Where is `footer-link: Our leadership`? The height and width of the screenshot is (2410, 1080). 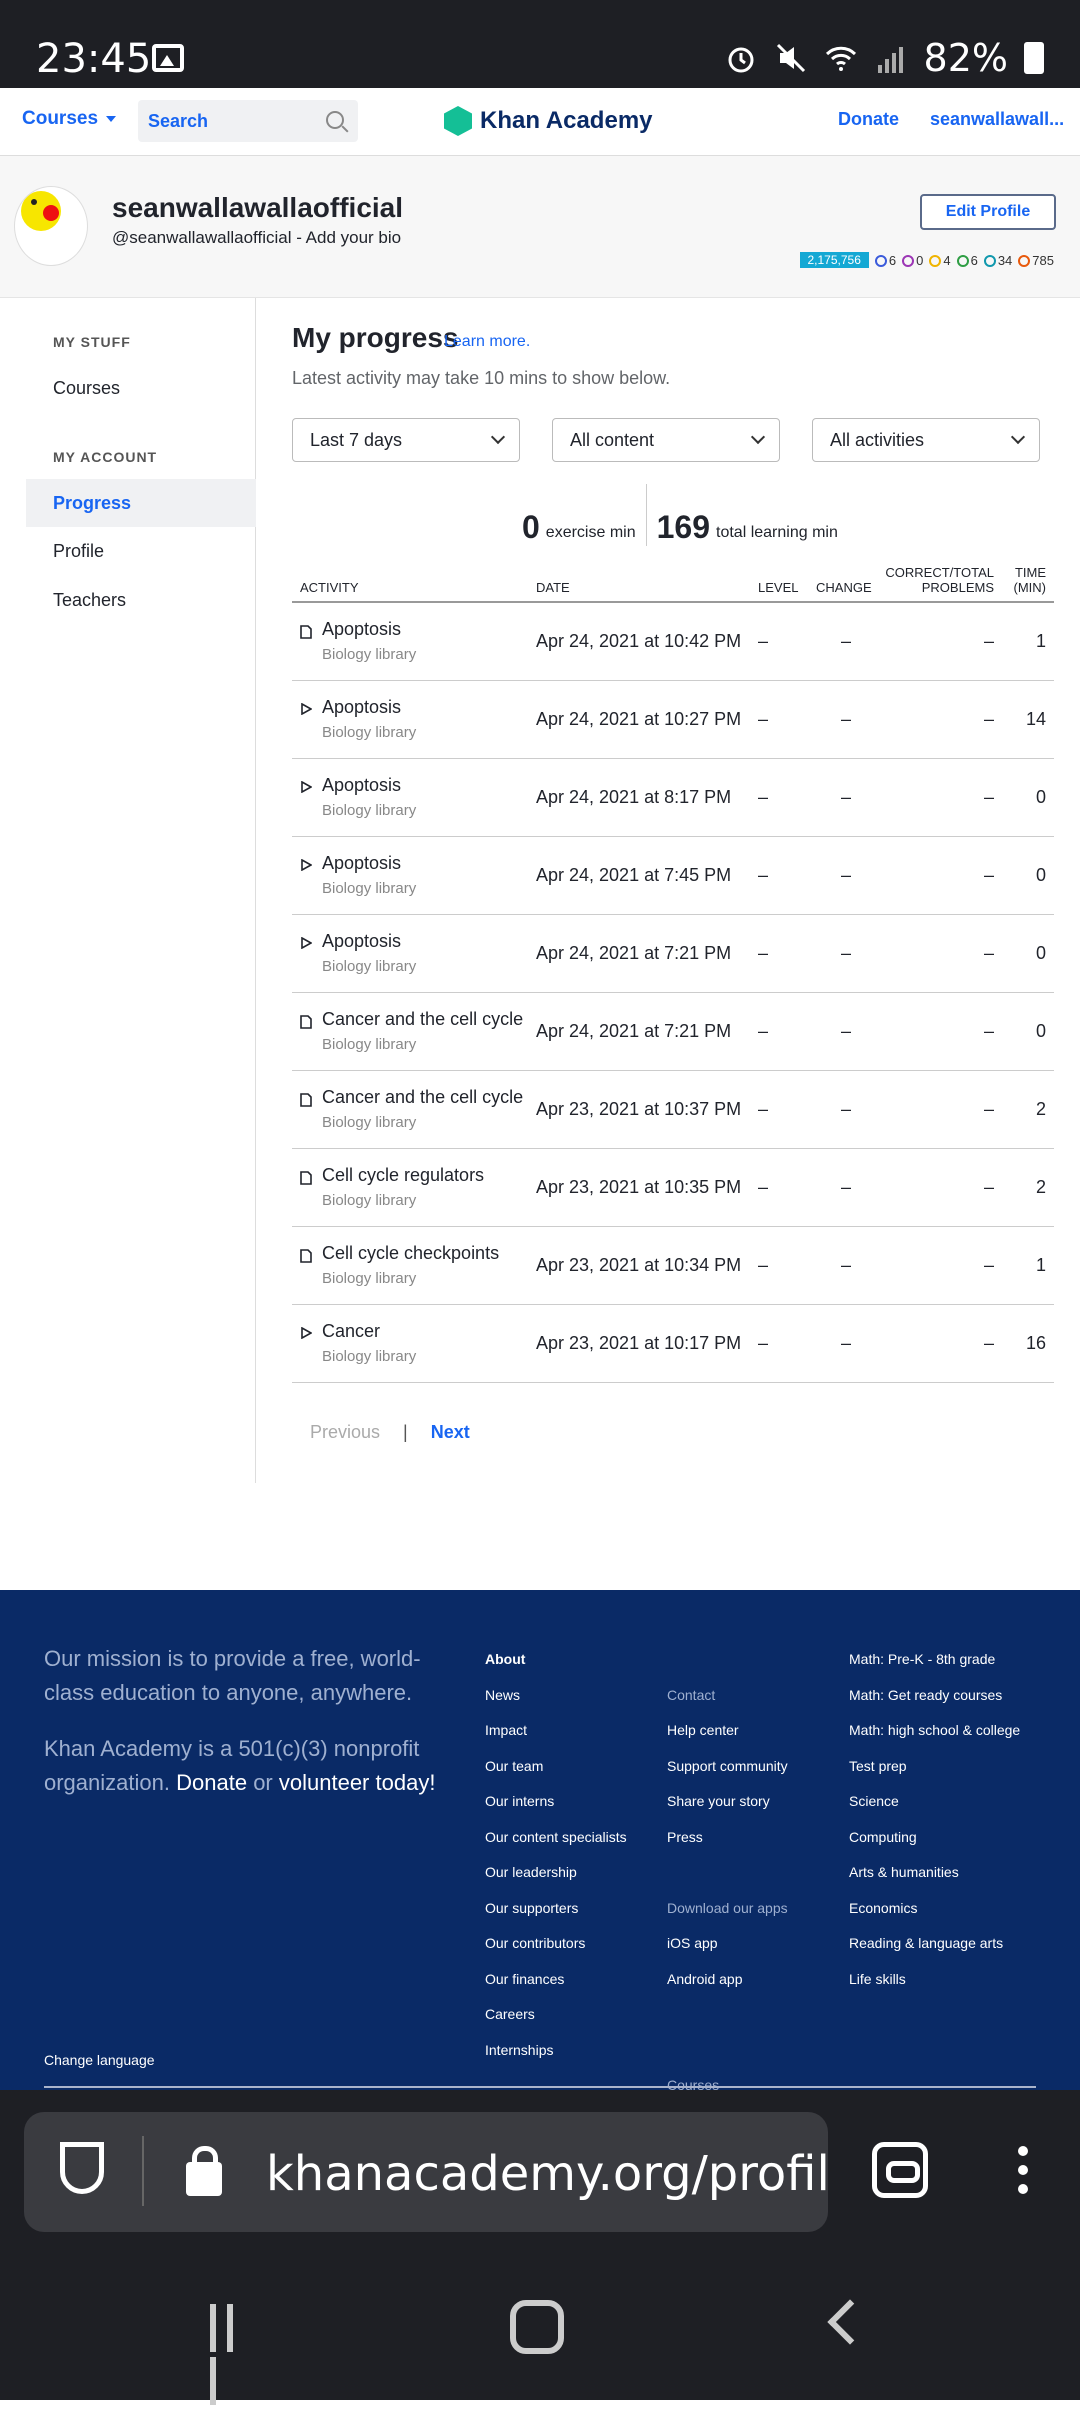 footer-link: Our leadership is located at coordinates (556, 1873).